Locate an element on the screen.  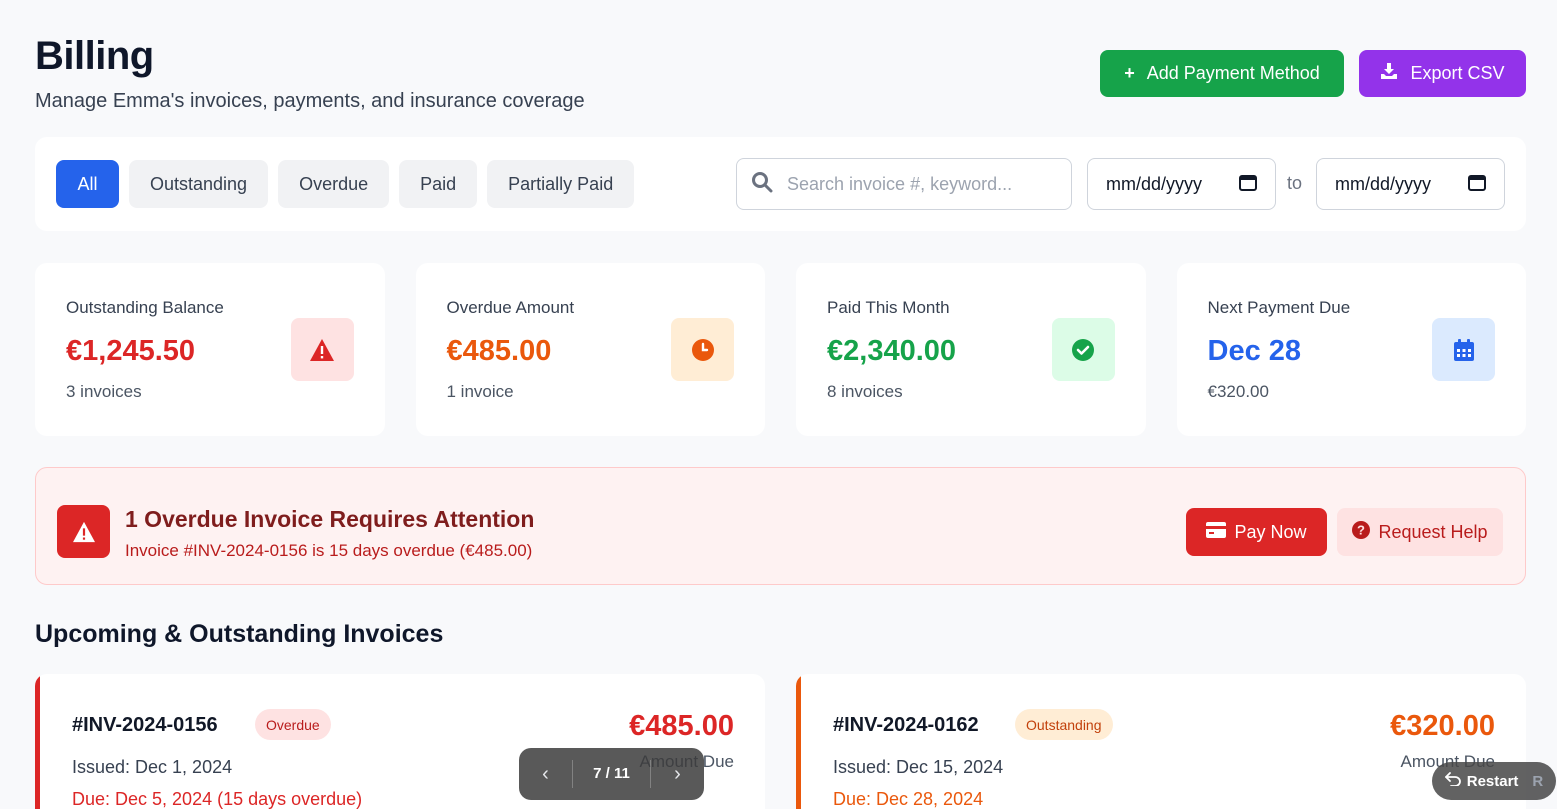
chevron-right-icon: › is located at coordinates (677, 774).